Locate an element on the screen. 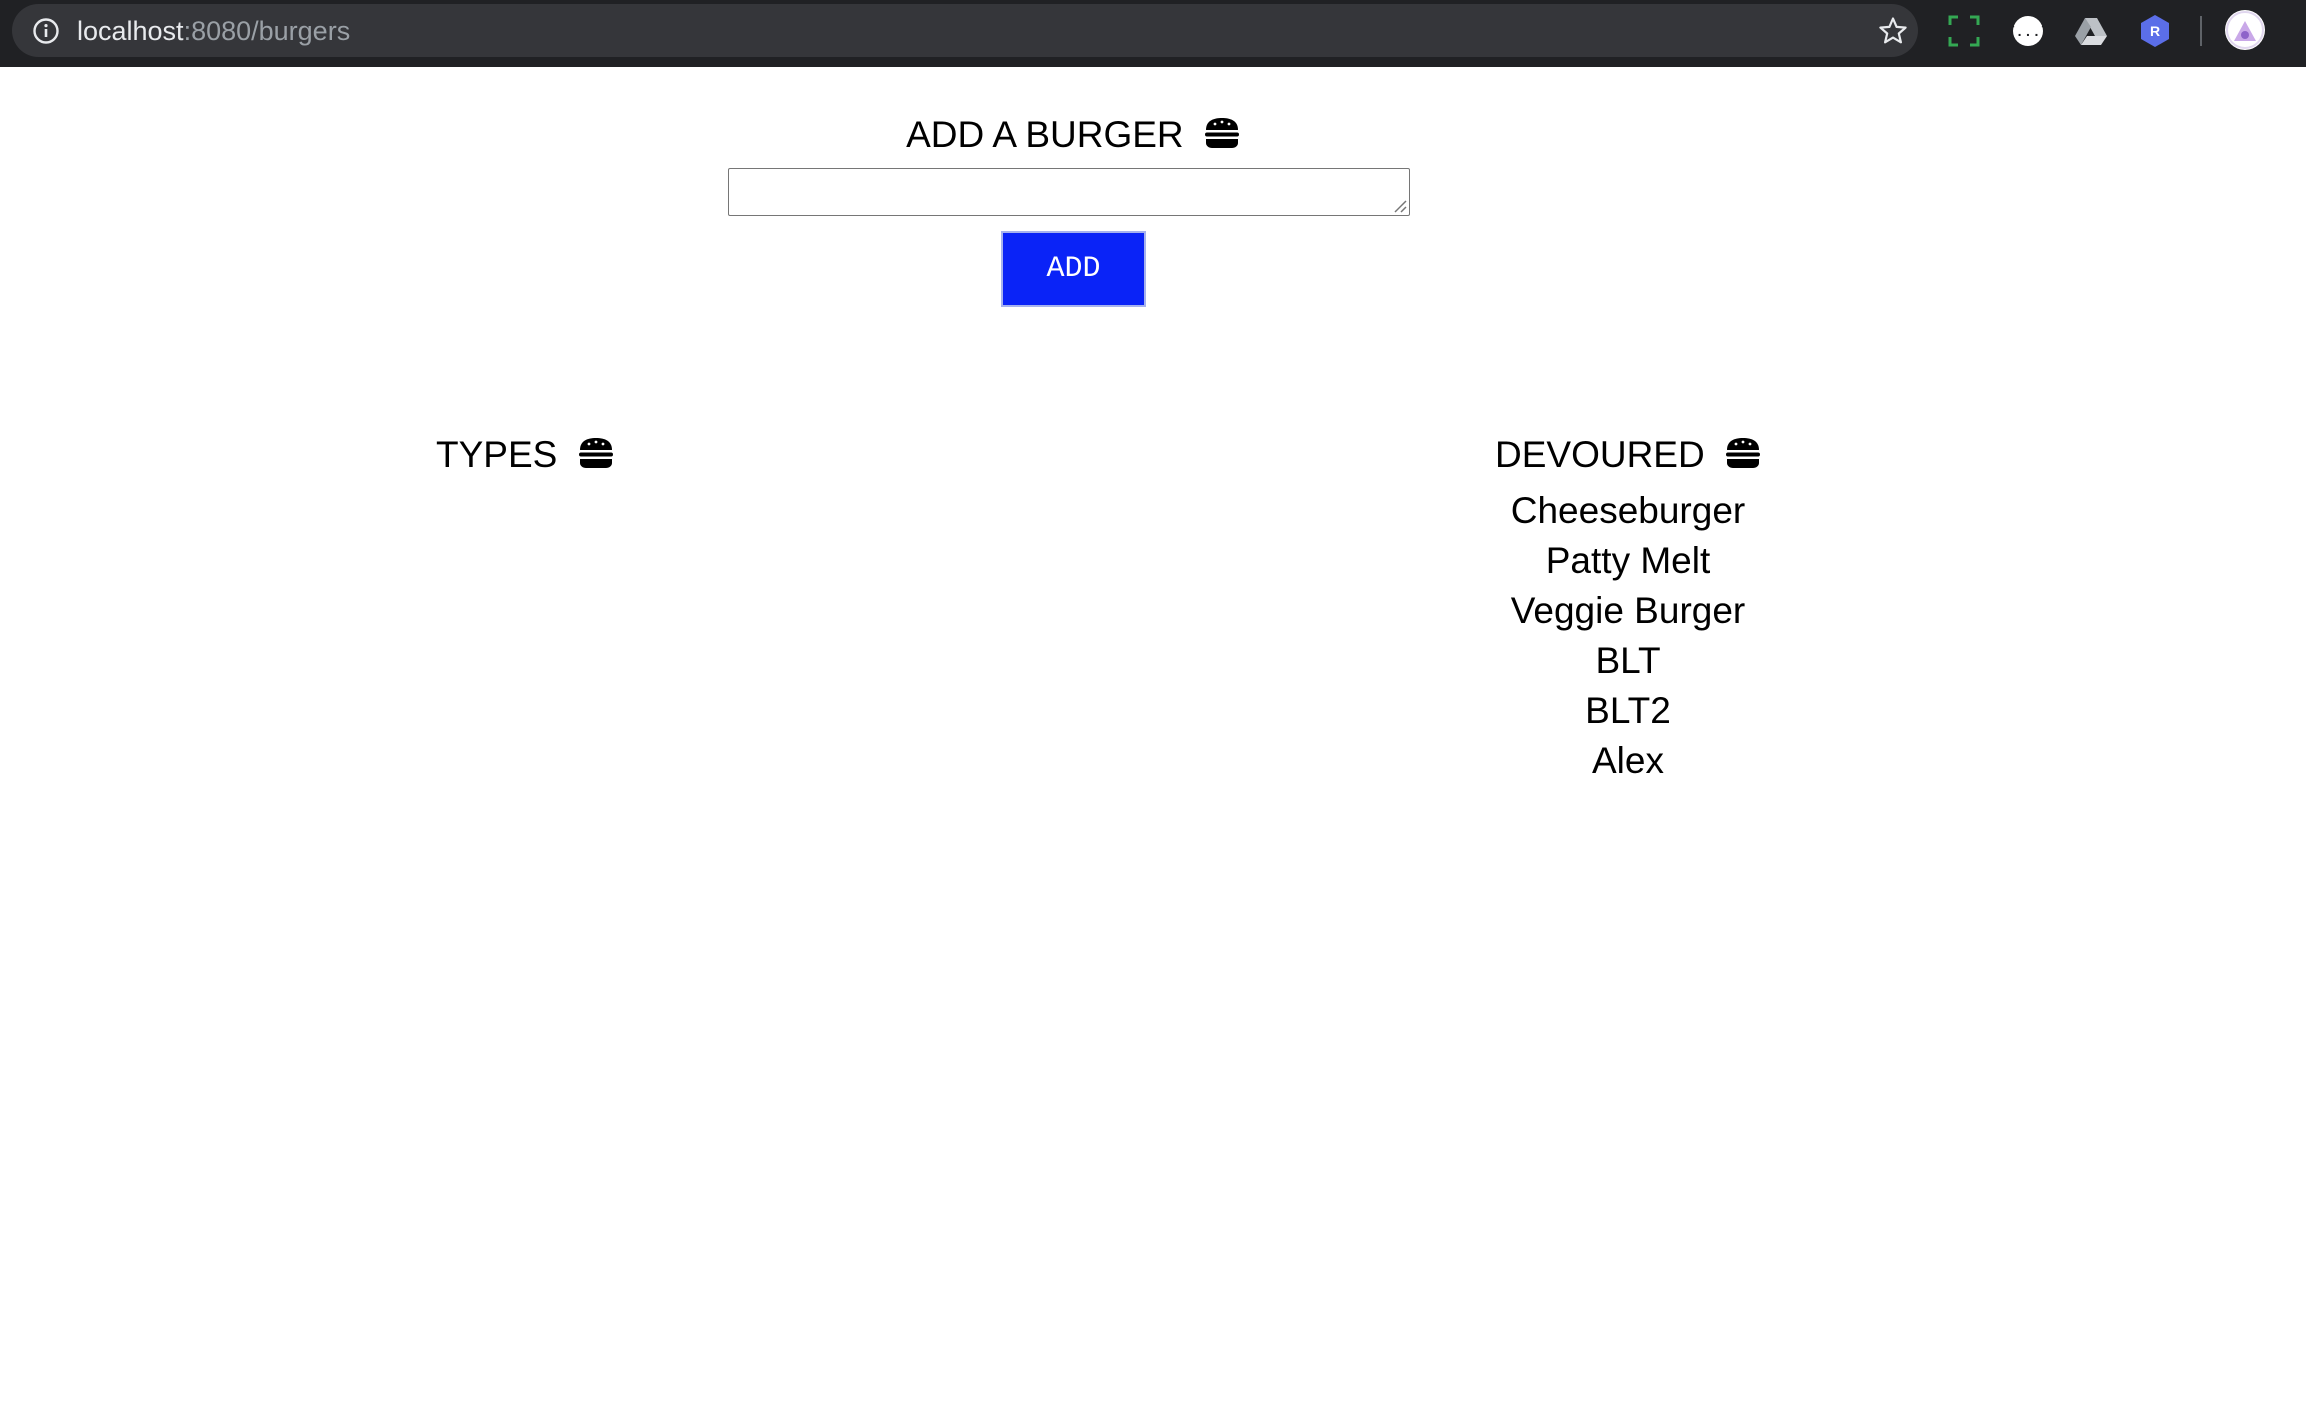 The width and height of the screenshot is (2306, 1426). svg-text: R is located at coordinates (2155, 31).